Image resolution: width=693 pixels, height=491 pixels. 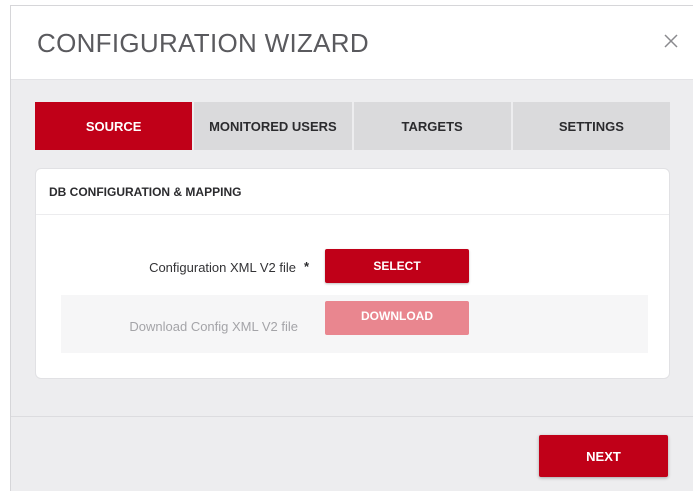 What do you see at coordinates (203, 43) in the screenshot?
I see `dialog-title: CONFIGURATION WIZARD` at bounding box center [203, 43].